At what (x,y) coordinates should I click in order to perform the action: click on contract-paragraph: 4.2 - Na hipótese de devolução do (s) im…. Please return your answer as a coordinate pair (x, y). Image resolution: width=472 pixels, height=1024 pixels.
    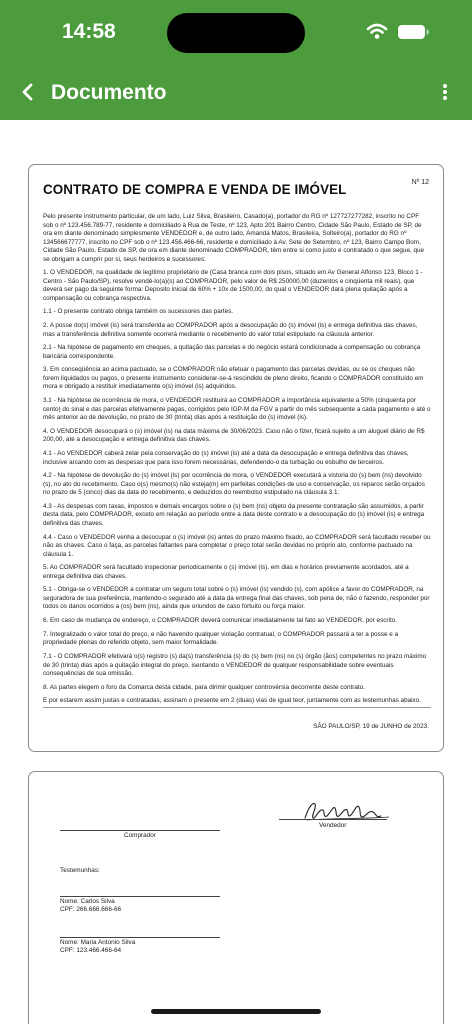
    Looking at the image, I should click on (234, 484).